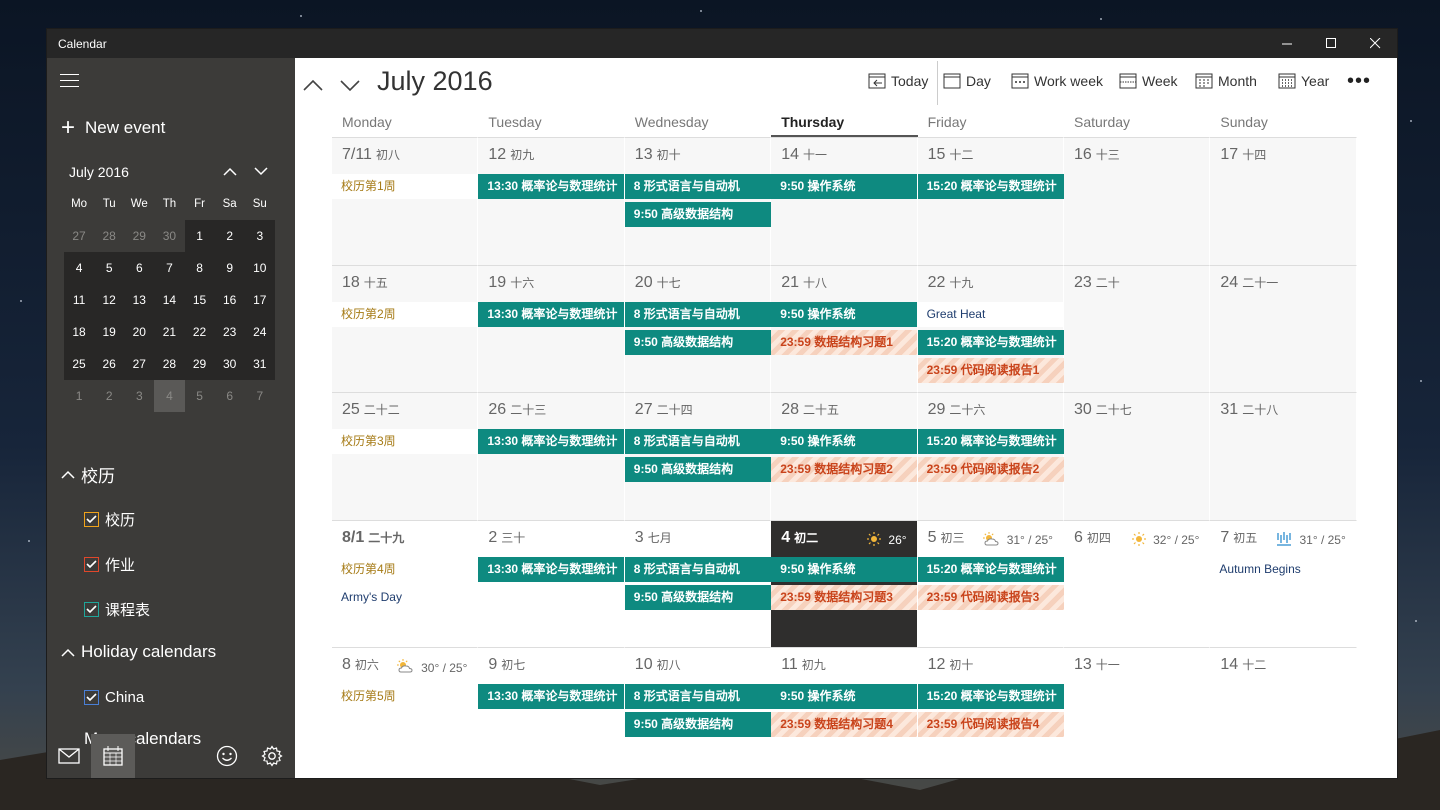  What do you see at coordinates (405, 201) in the screenshot?
I see `day-cell: 7/11 初八 校历第1周` at bounding box center [405, 201].